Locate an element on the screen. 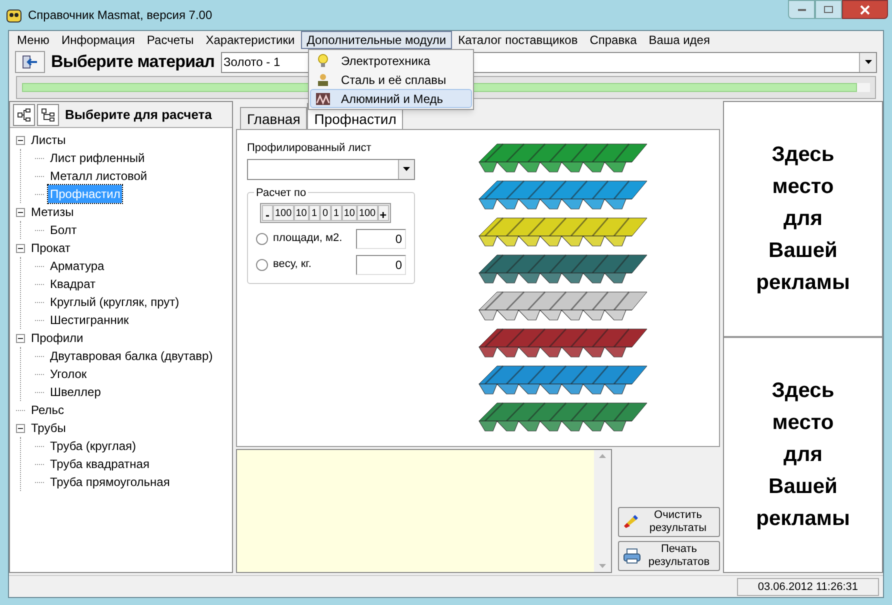 The image size is (892, 605). tab: Главная is located at coordinates (274, 118).